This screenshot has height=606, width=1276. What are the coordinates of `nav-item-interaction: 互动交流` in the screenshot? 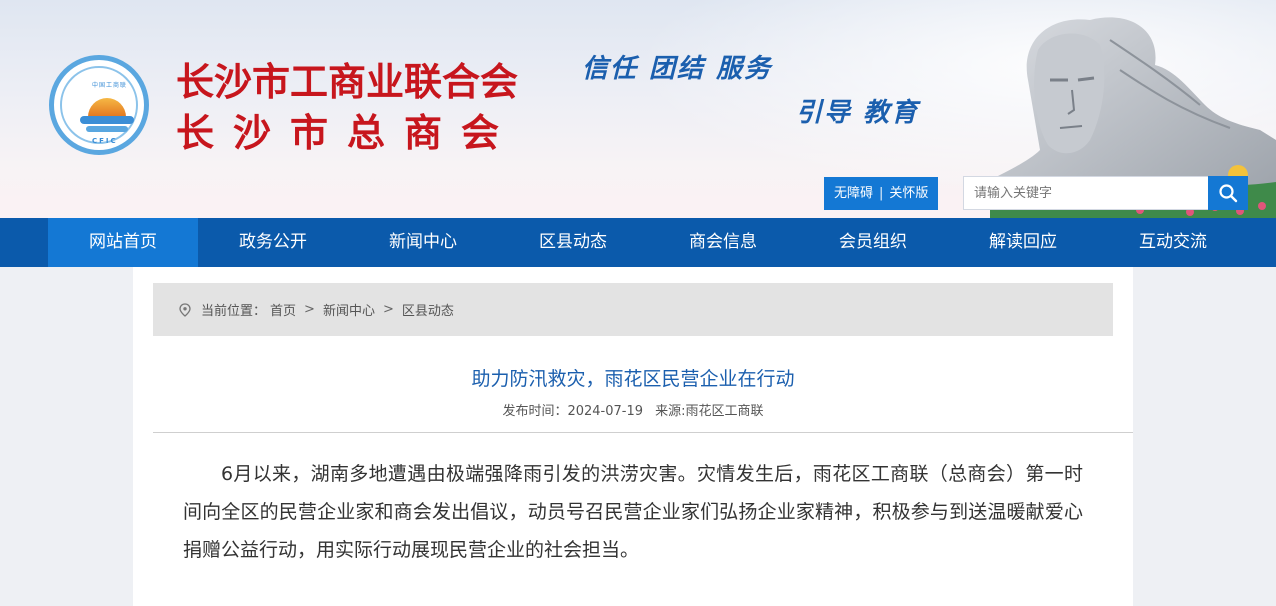 It's located at (1173, 242).